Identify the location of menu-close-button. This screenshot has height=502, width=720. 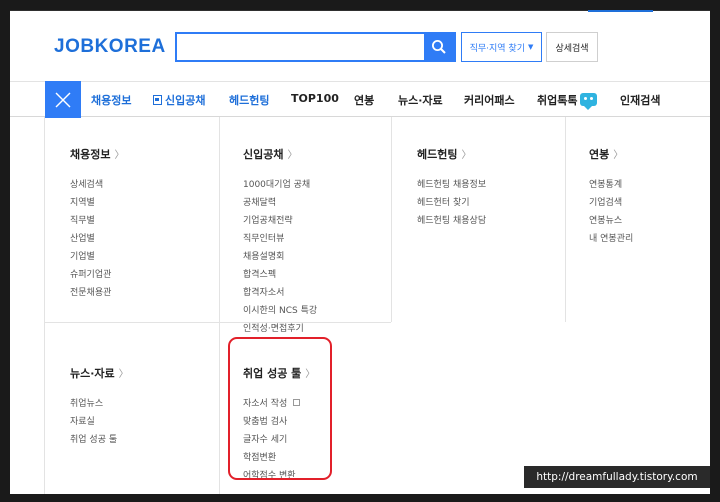
(63, 99).